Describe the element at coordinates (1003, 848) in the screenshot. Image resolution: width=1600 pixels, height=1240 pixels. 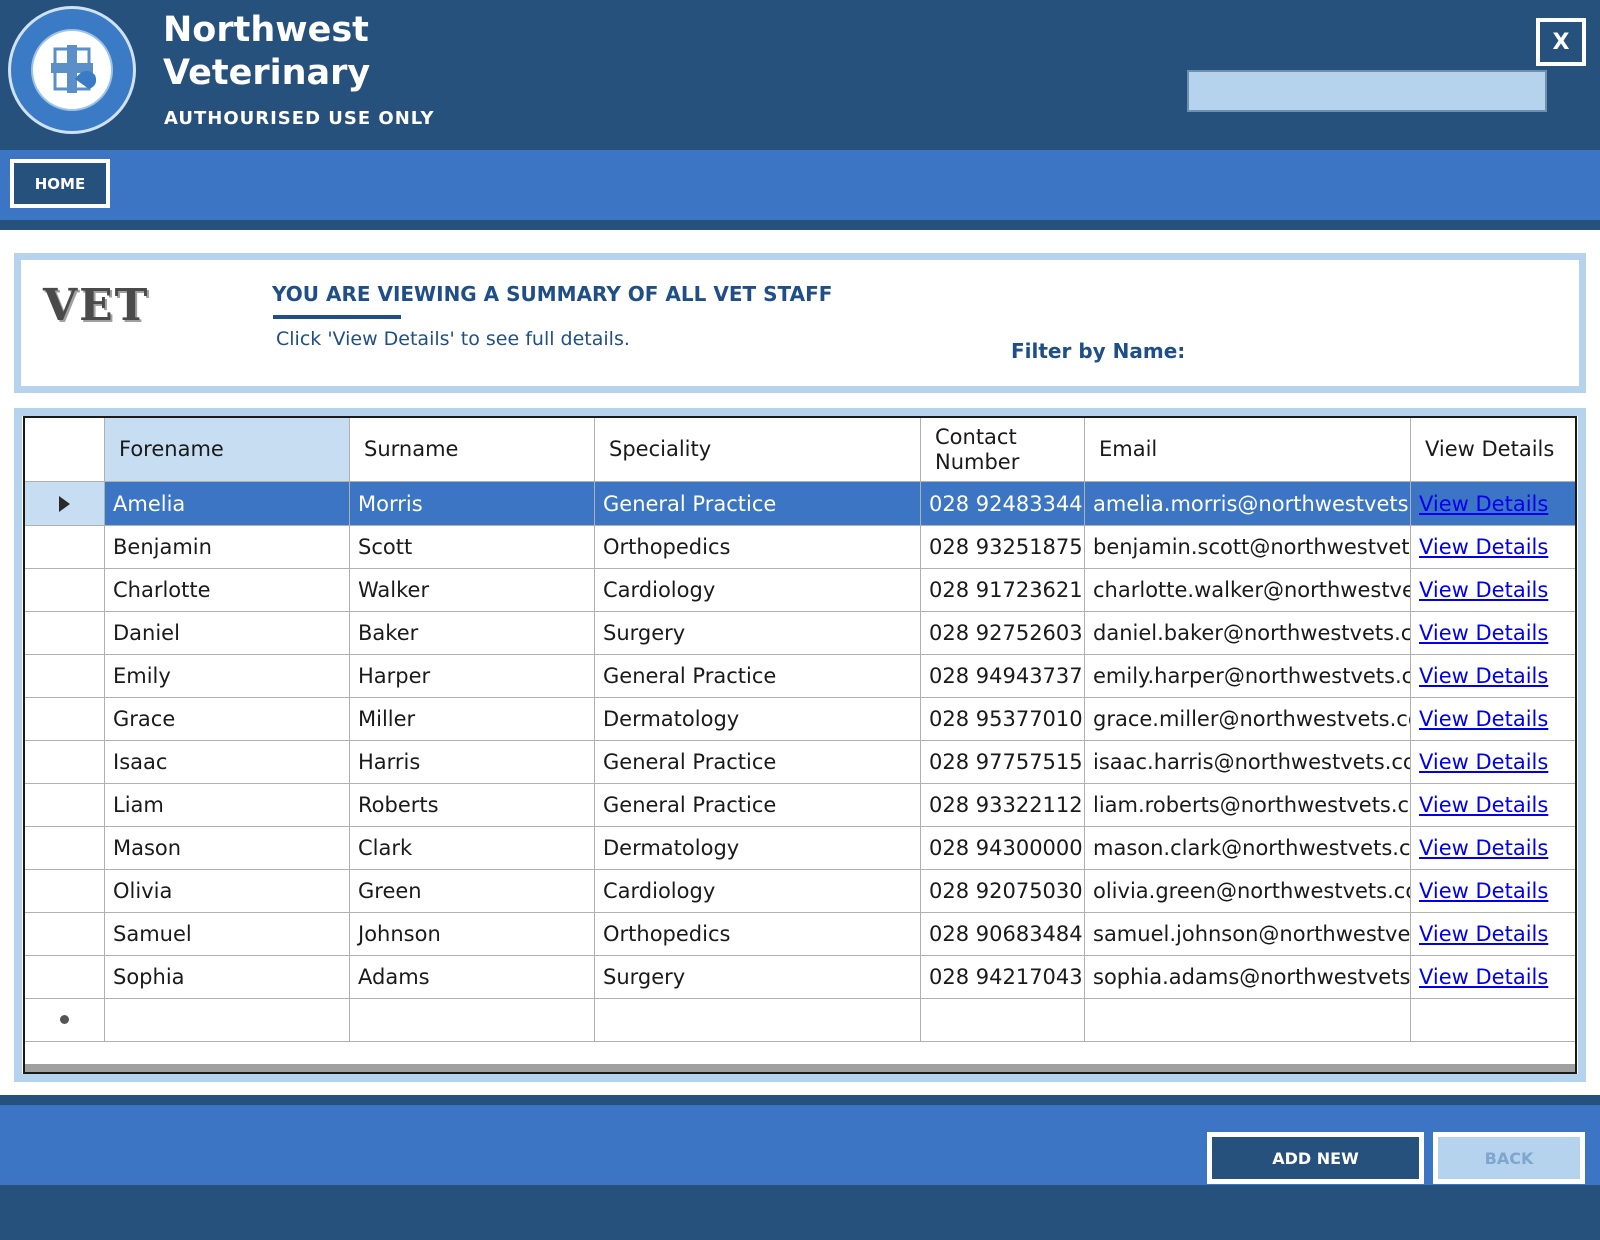
I see `contact-number-cell: 028 94300000` at that location.